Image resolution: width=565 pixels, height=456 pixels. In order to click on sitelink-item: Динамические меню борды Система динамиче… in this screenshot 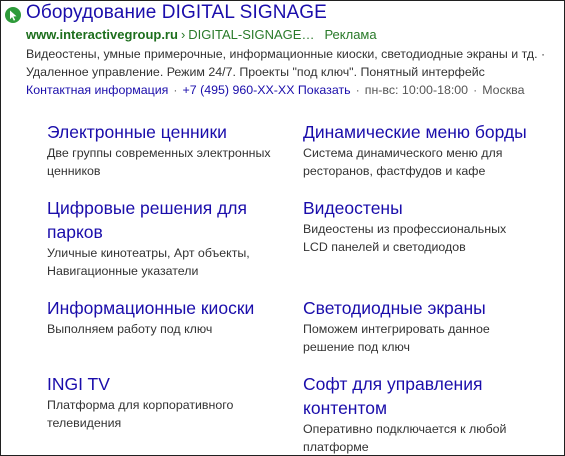, I will do `click(425, 150)`.